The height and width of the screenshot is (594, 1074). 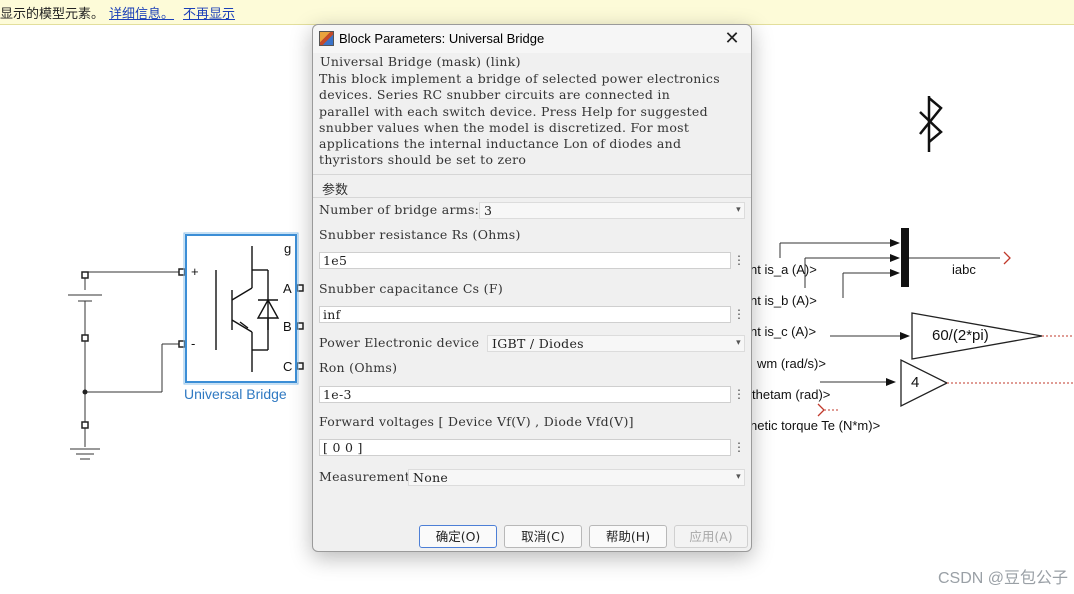 What do you see at coordinates (141, 12) in the screenshot?
I see `details-link: 详细信息。` at bounding box center [141, 12].